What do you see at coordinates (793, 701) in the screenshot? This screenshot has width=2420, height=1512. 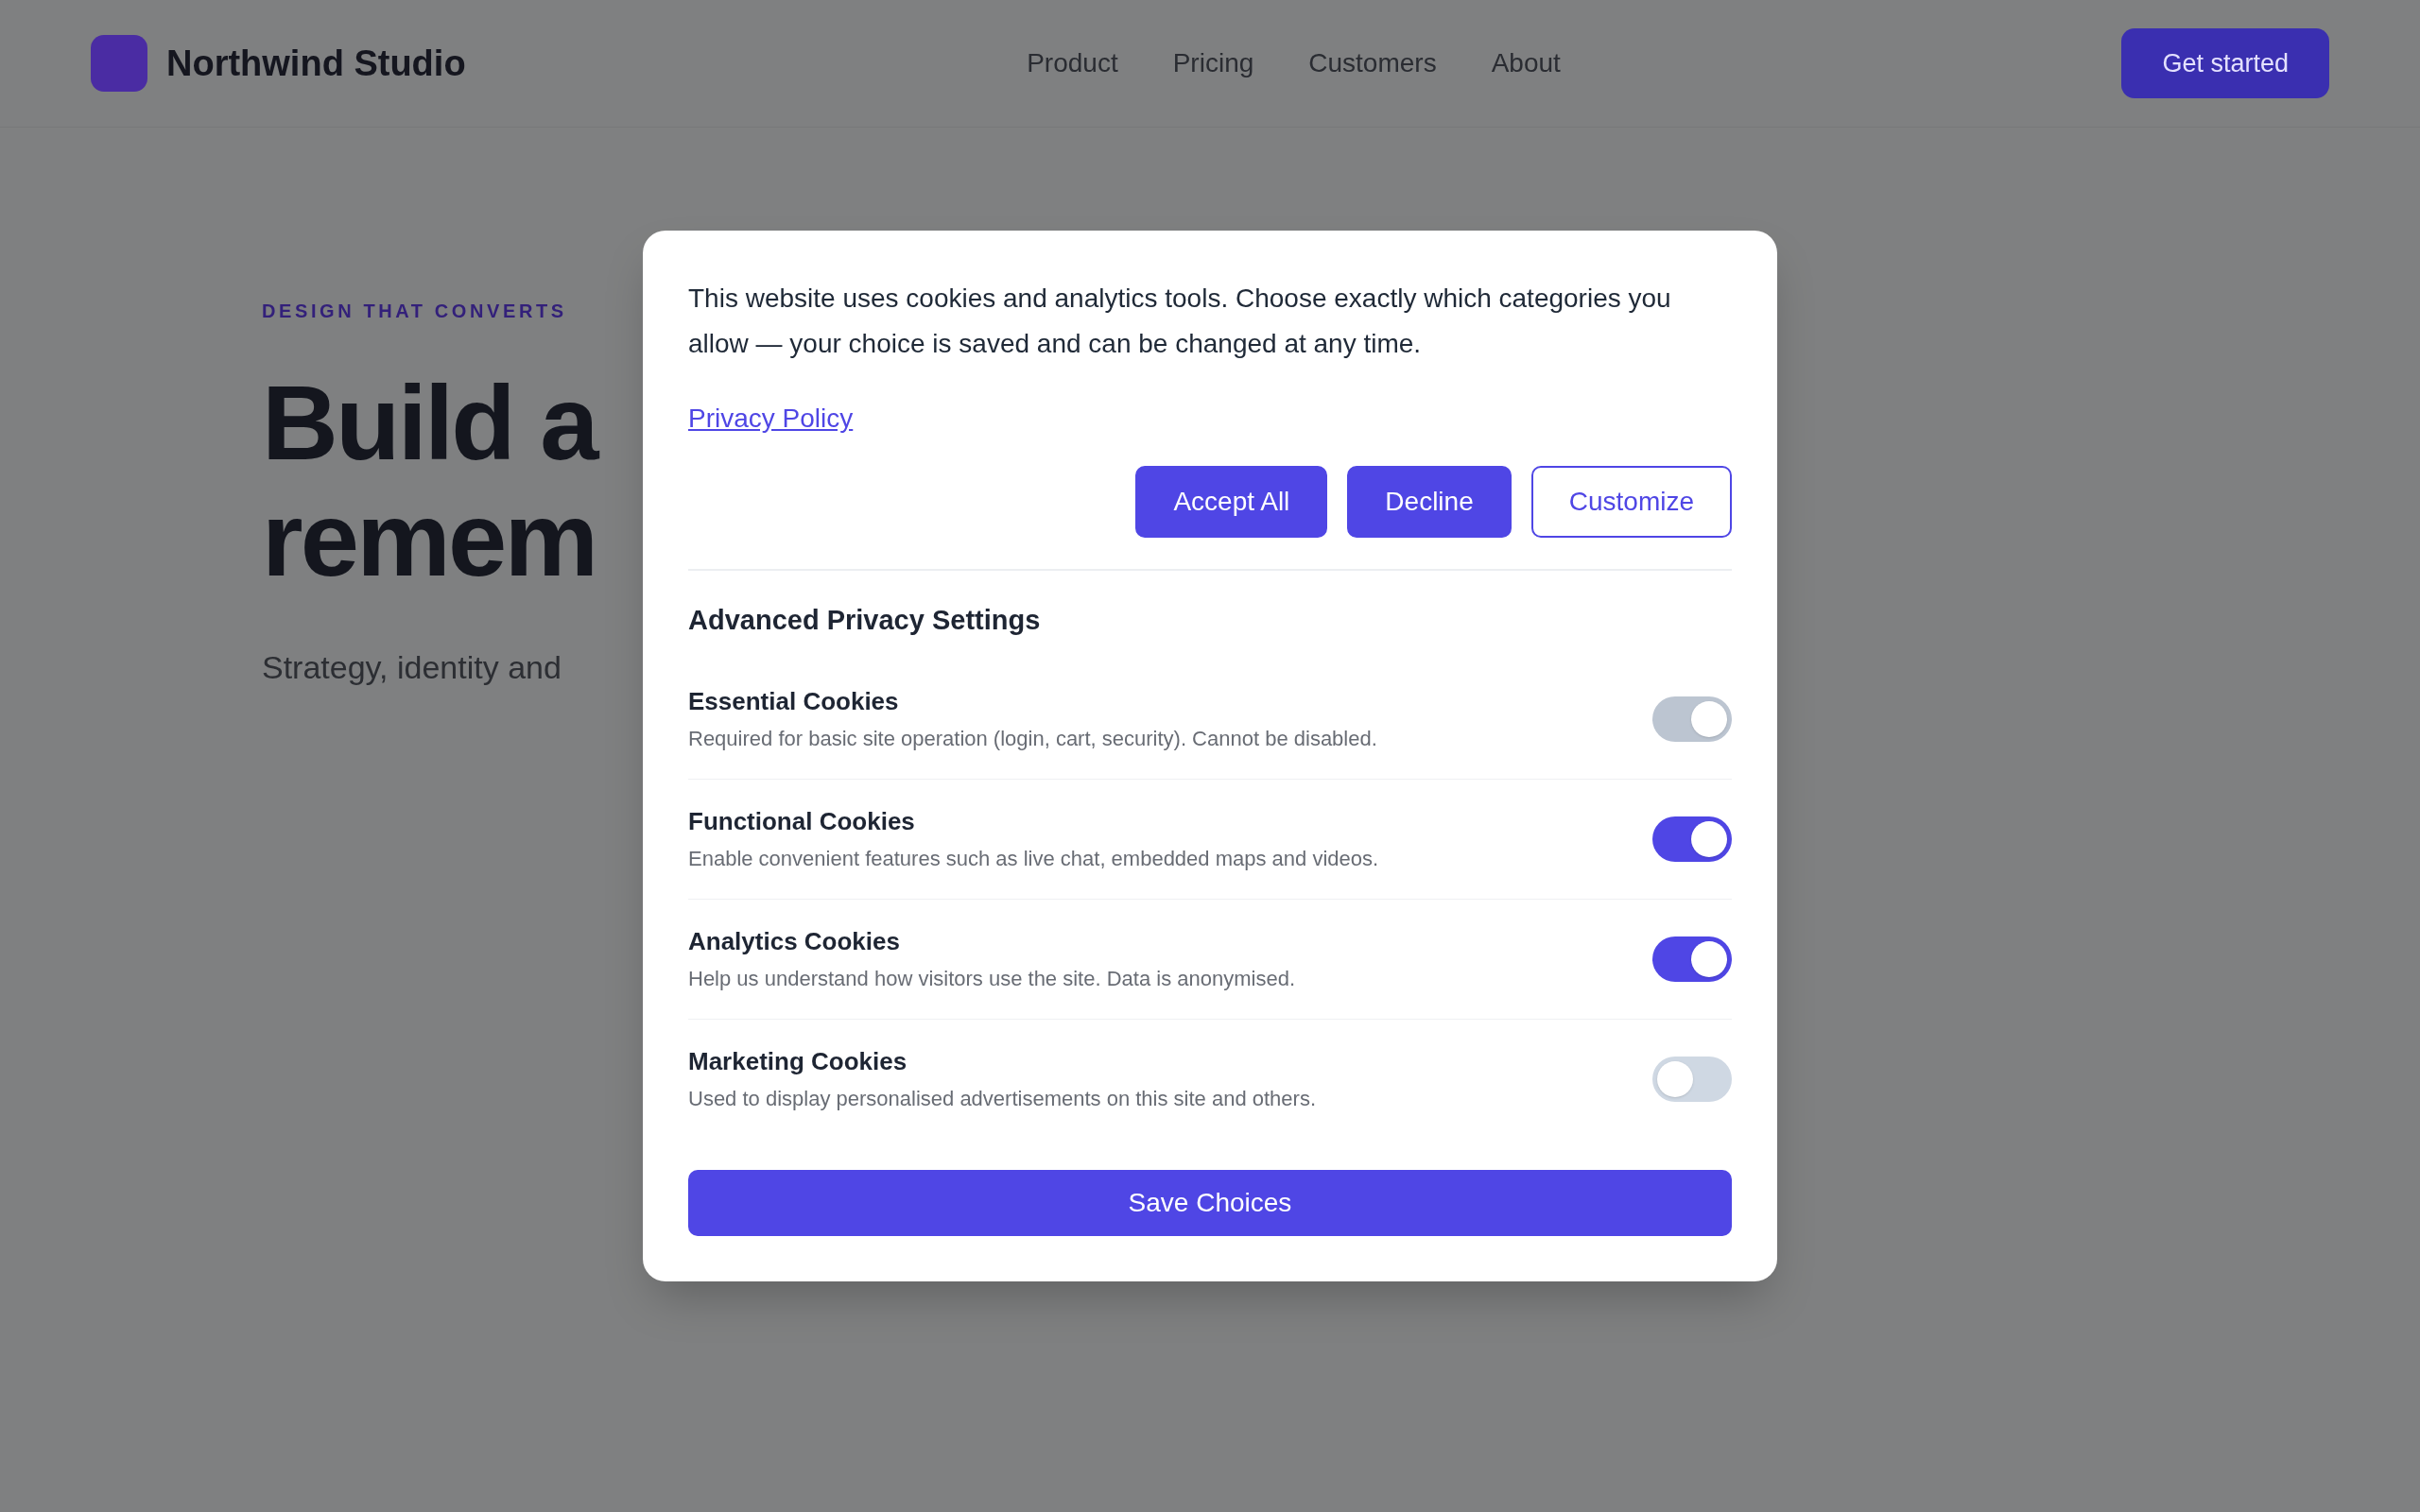 I see `category-title: Essential Cookies` at bounding box center [793, 701].